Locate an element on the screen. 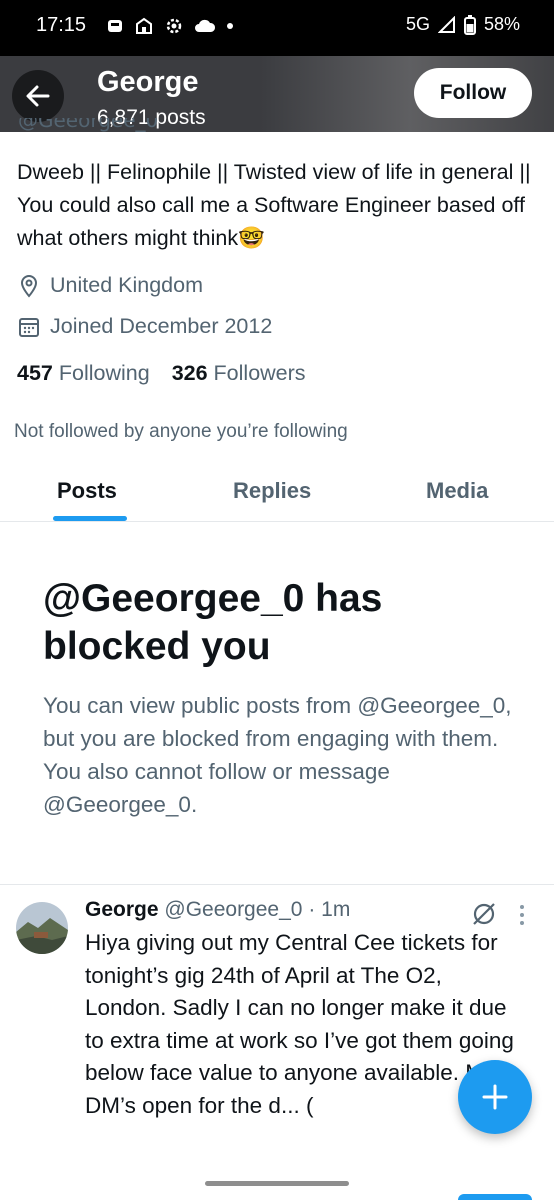 This screenshot has width=554, height=1200. arrow-left-icon is located at coordinates (38, 96).